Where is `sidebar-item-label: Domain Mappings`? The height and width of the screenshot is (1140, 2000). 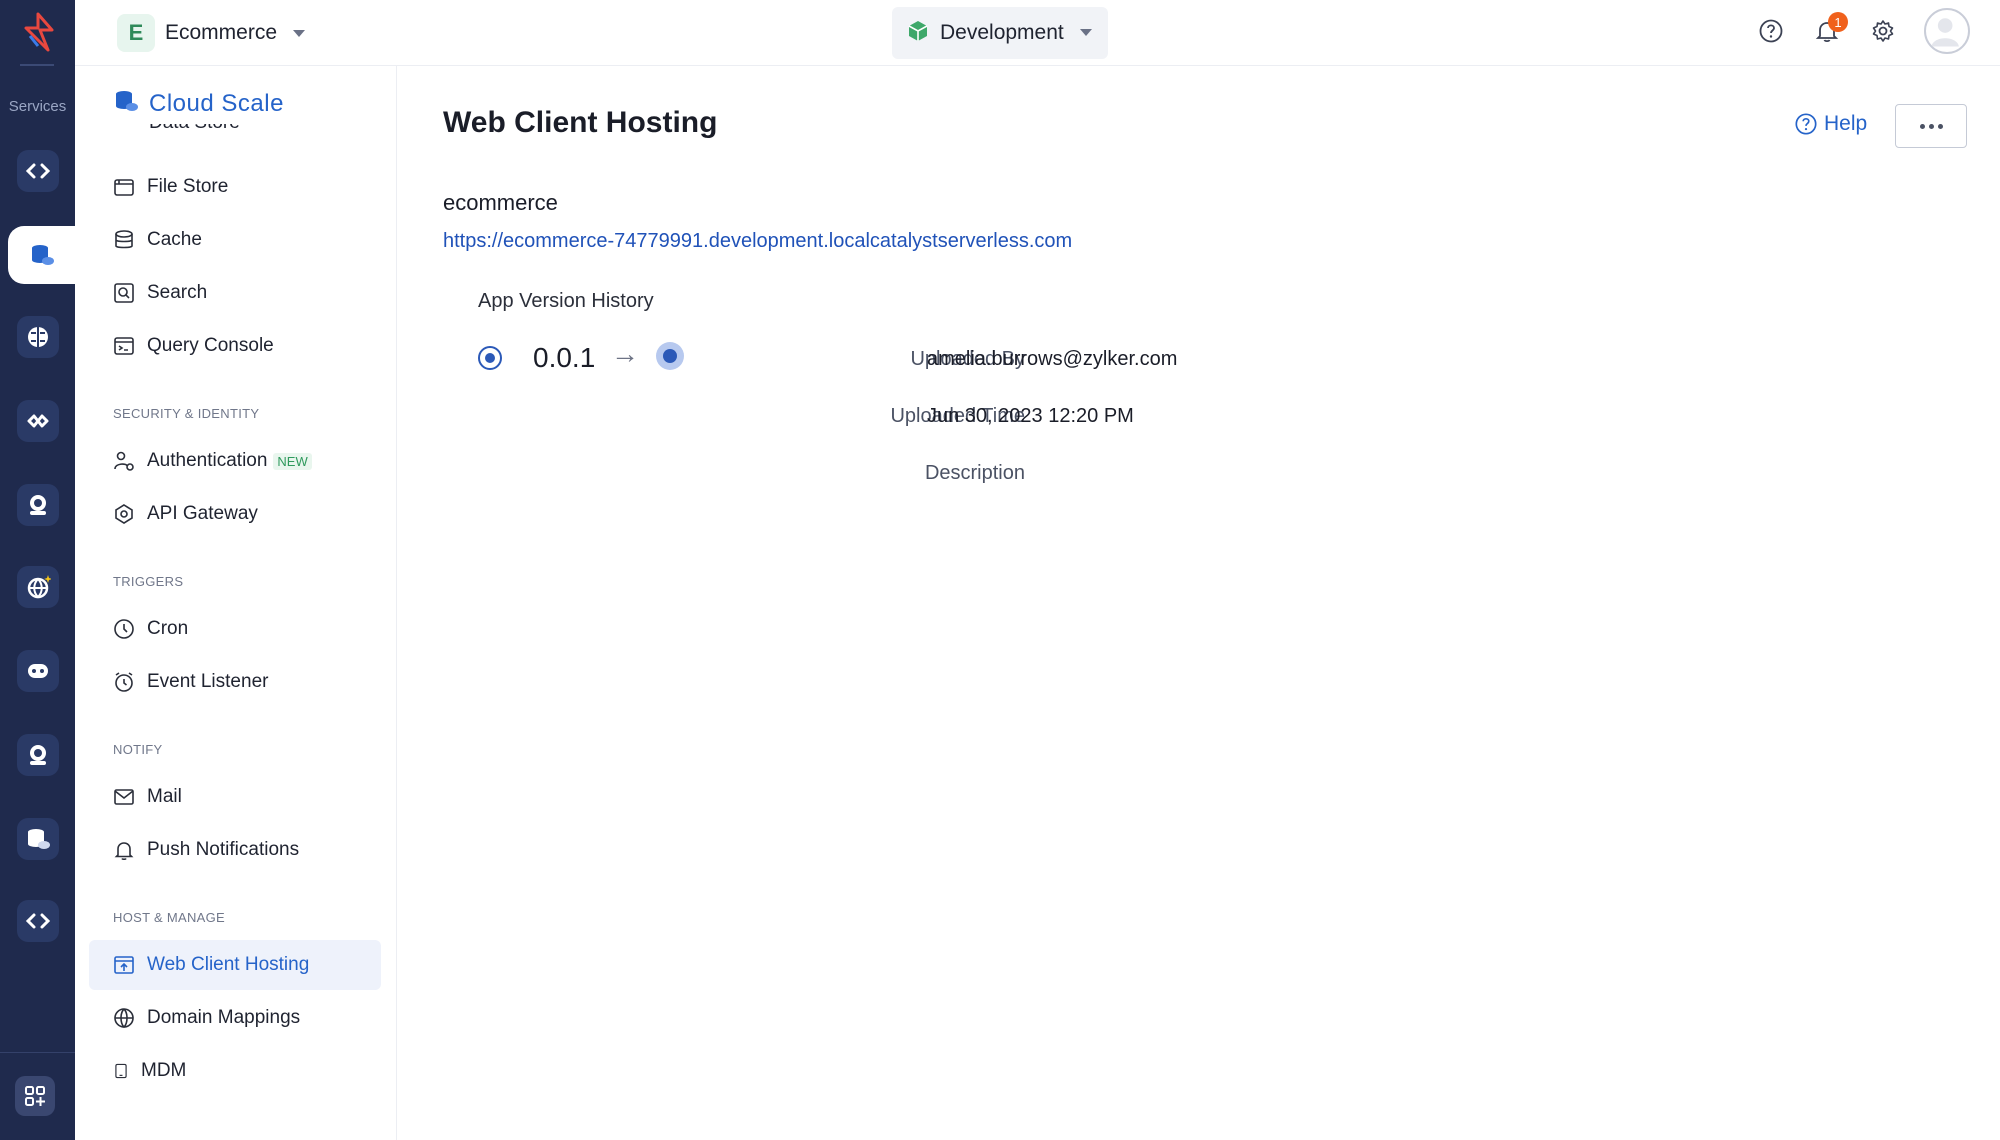 sidebar-item-label: Domain Mappings is located at coordinates (224, 1017).